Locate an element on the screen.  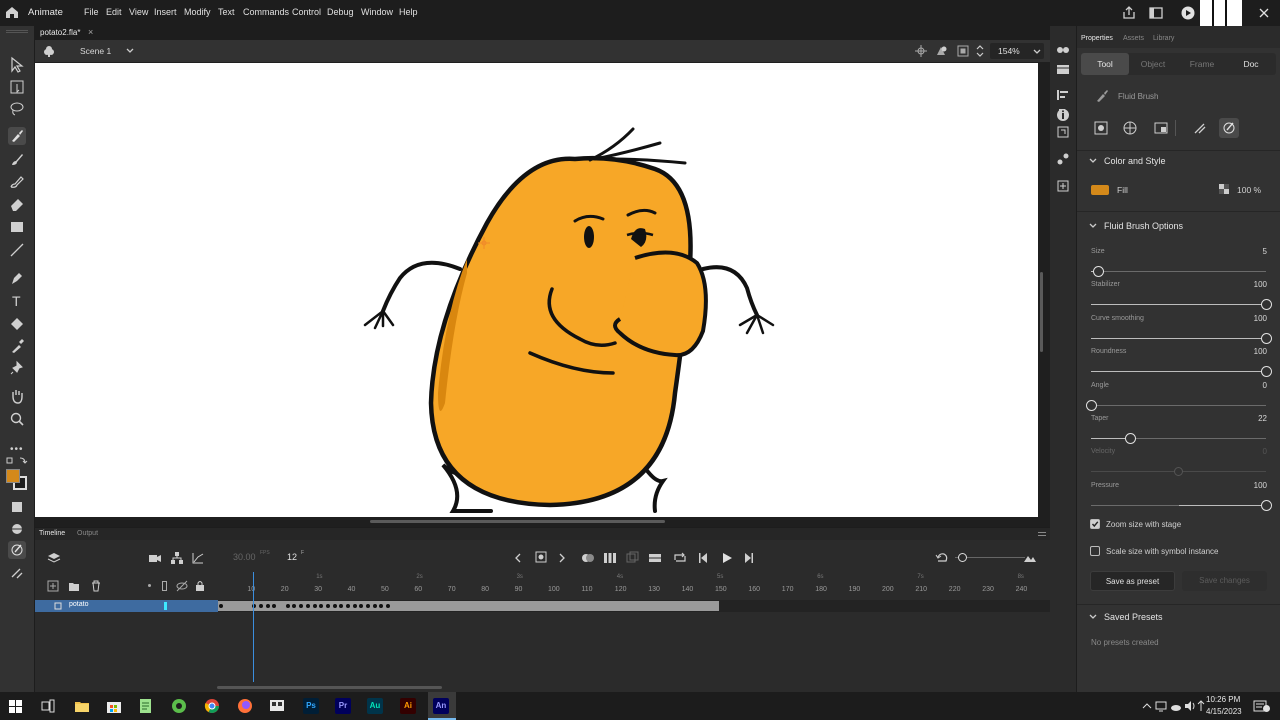
slider-curve-smoothing is located at coordinates (1181, 338).